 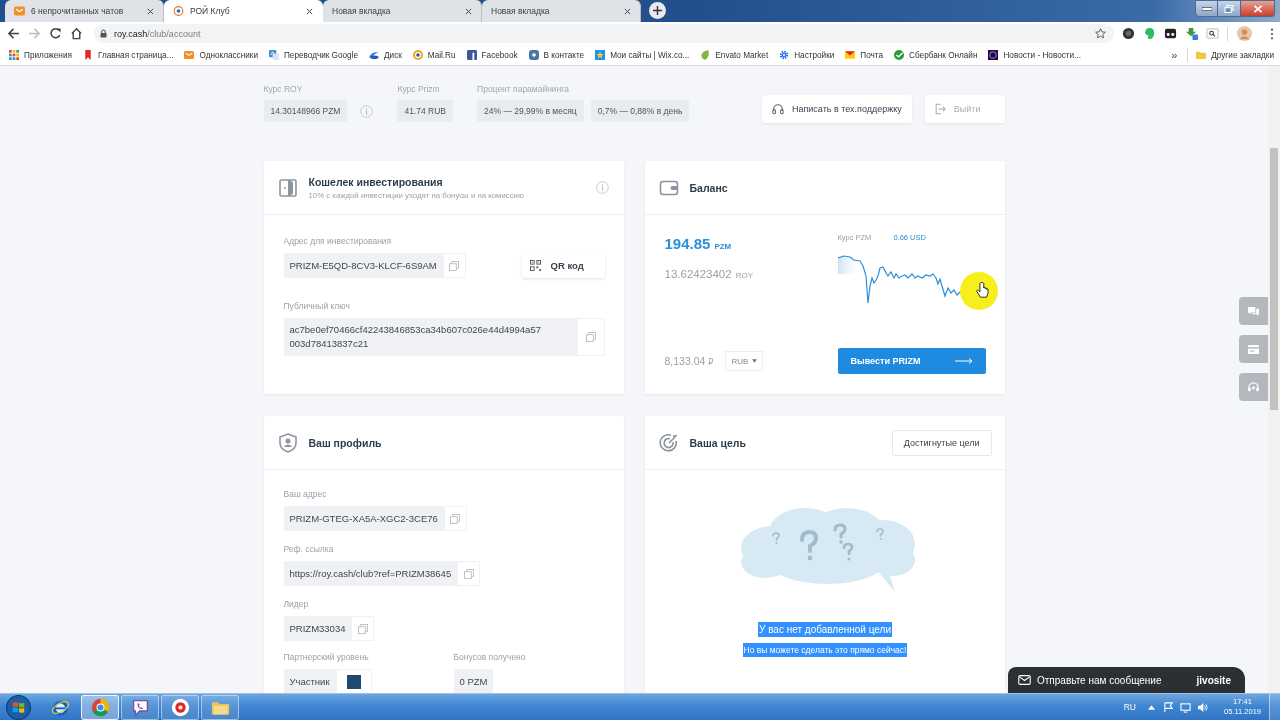 What do you see at coordinates (563, 265) in the screenshot?
I see `qr-code-button: QR код` at bounding box center [563, 265].